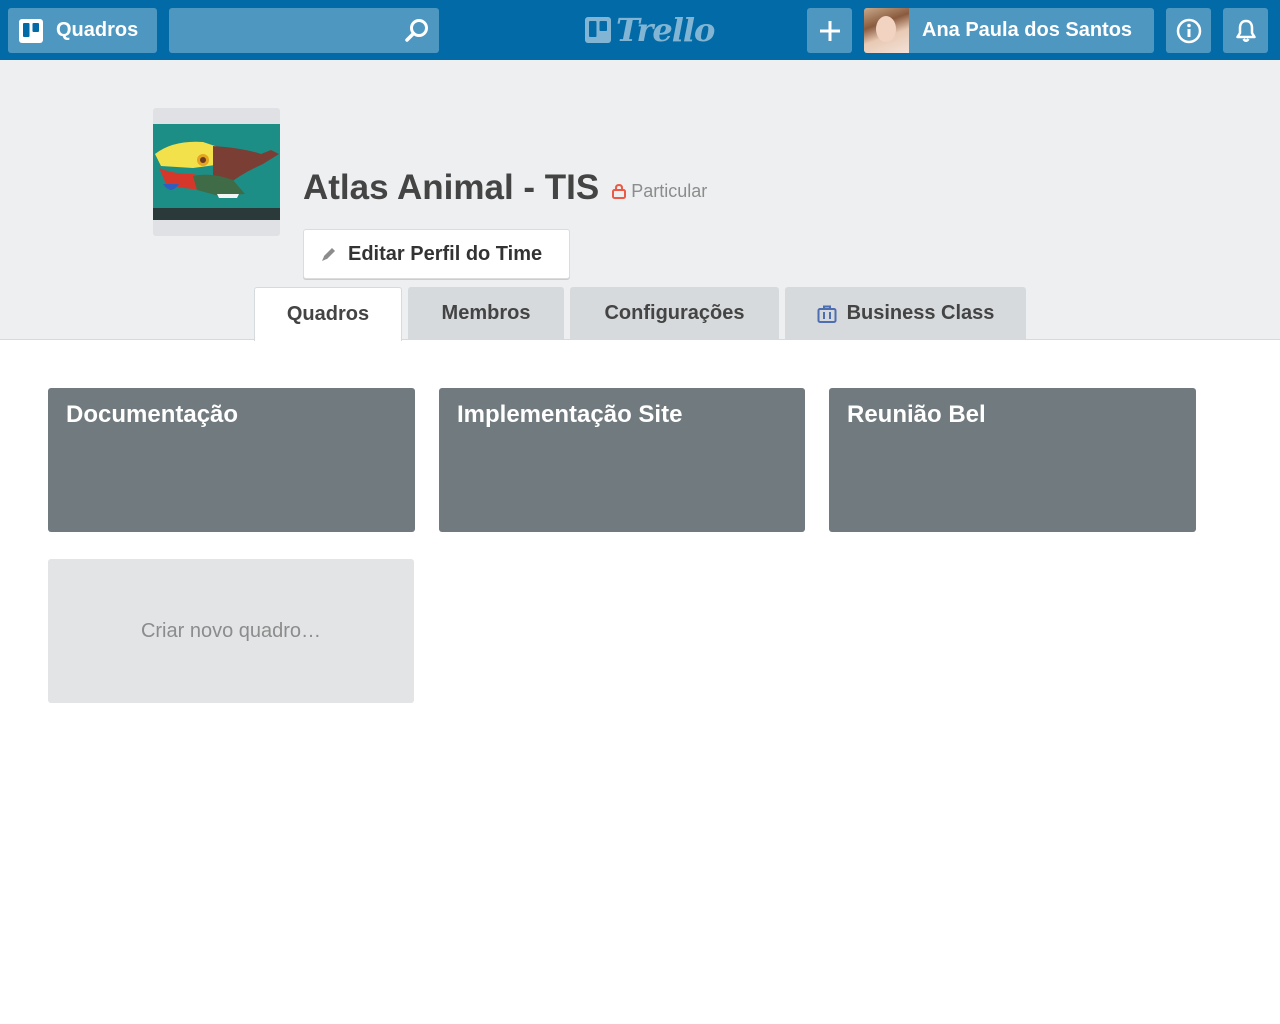  I want to click on info-icon, so click(1188, 30).